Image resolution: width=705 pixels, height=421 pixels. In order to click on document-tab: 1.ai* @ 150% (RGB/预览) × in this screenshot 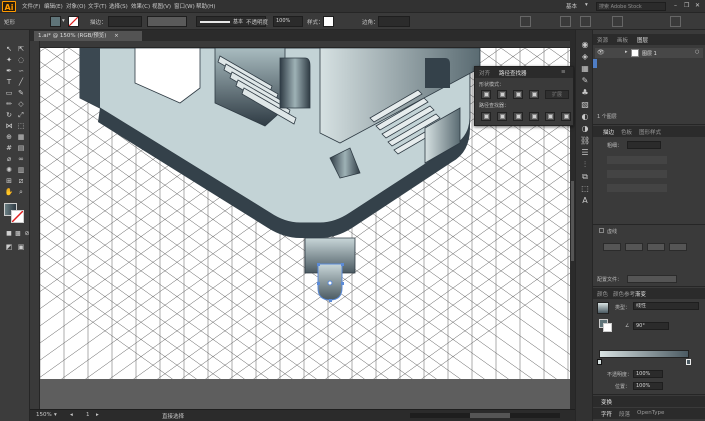, I will do `click(88, 36)`.